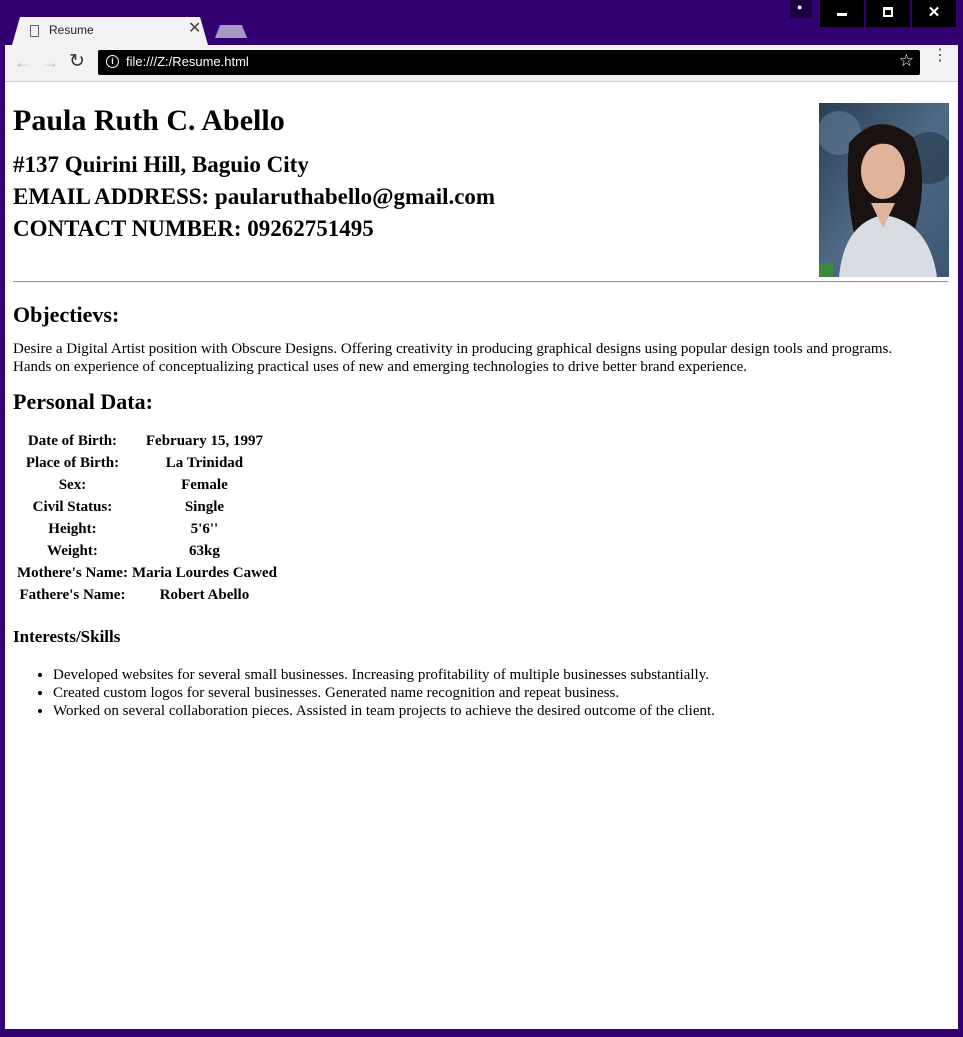 The height and width of the screenshot is (1037, 963). Describe the element at coordinates (254, 196) in the screenshot. I see `email-line: EMAIL ADDRESS: paularuthabello@gmail.com` at that location.